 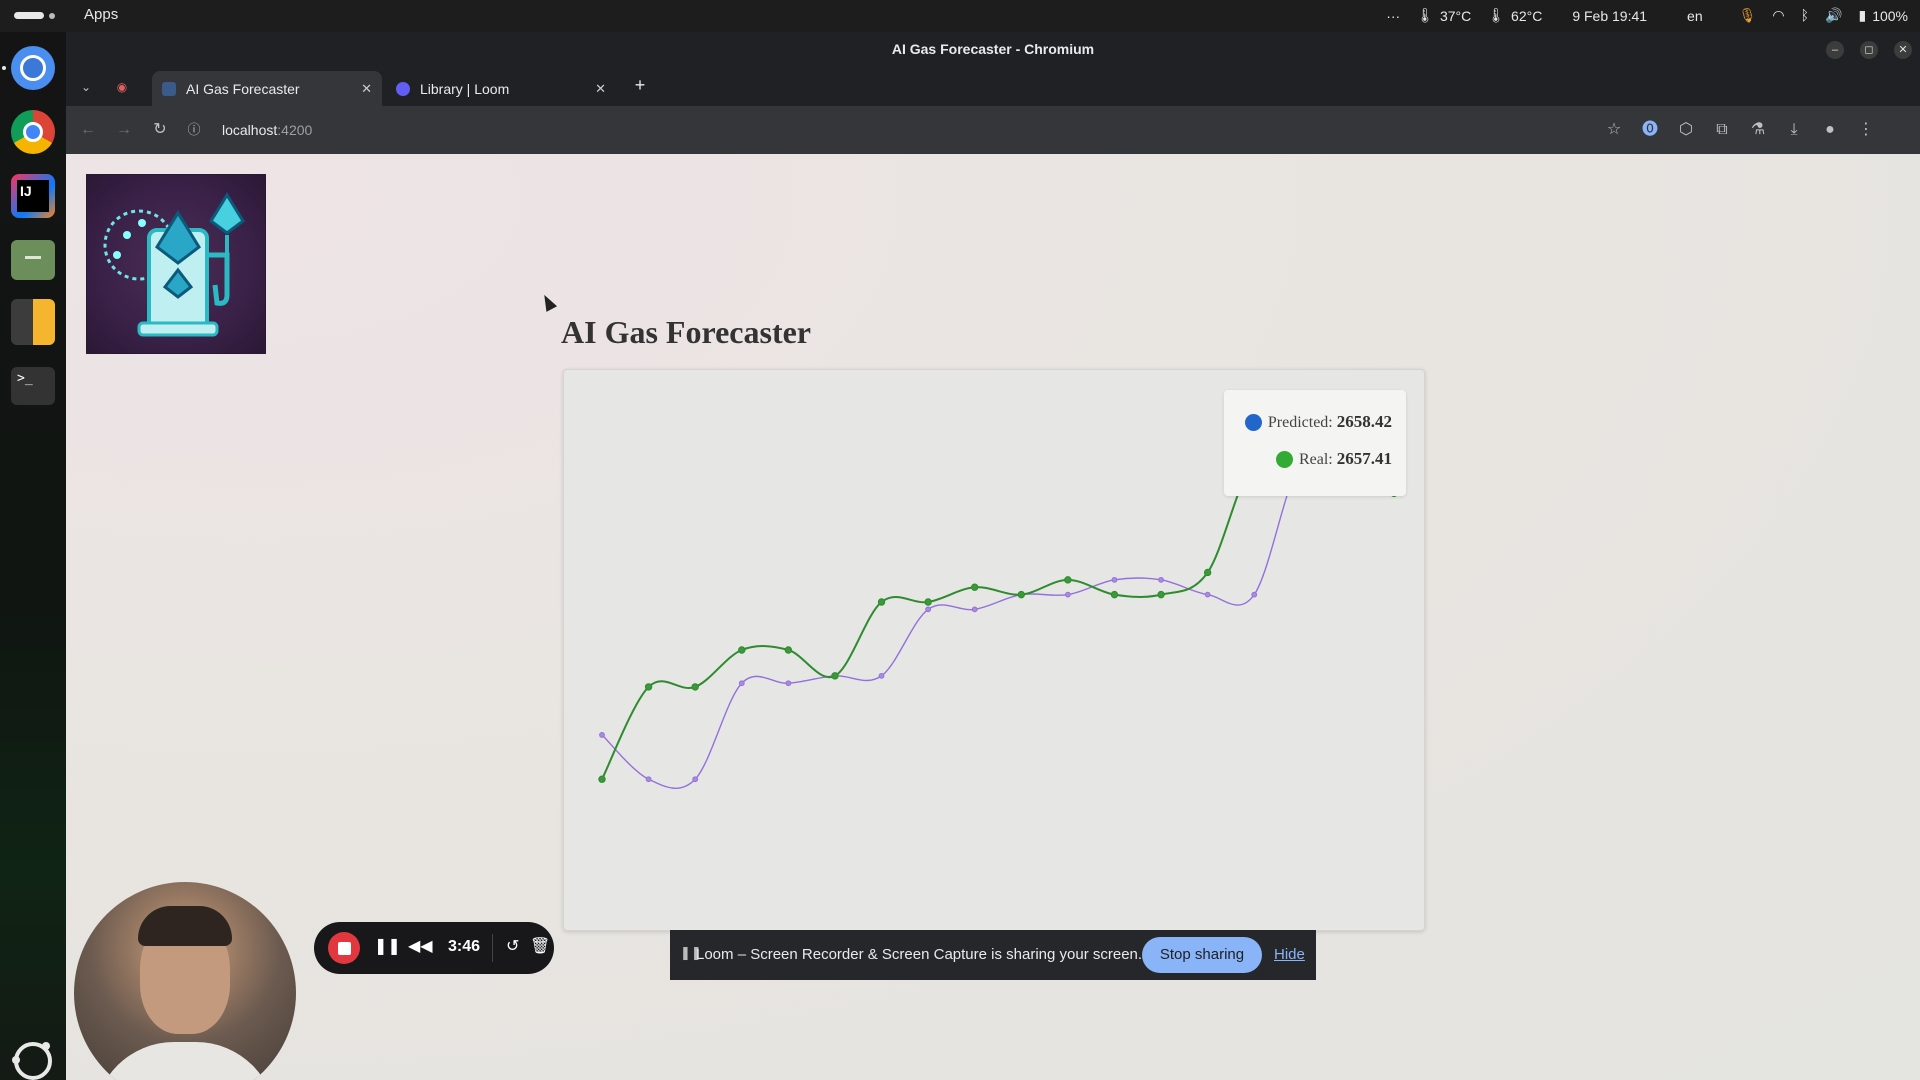 What do you see at coordinates (33, 322) in the screenshot?
I see `dock-calculator` at bounding box center [33, 322].